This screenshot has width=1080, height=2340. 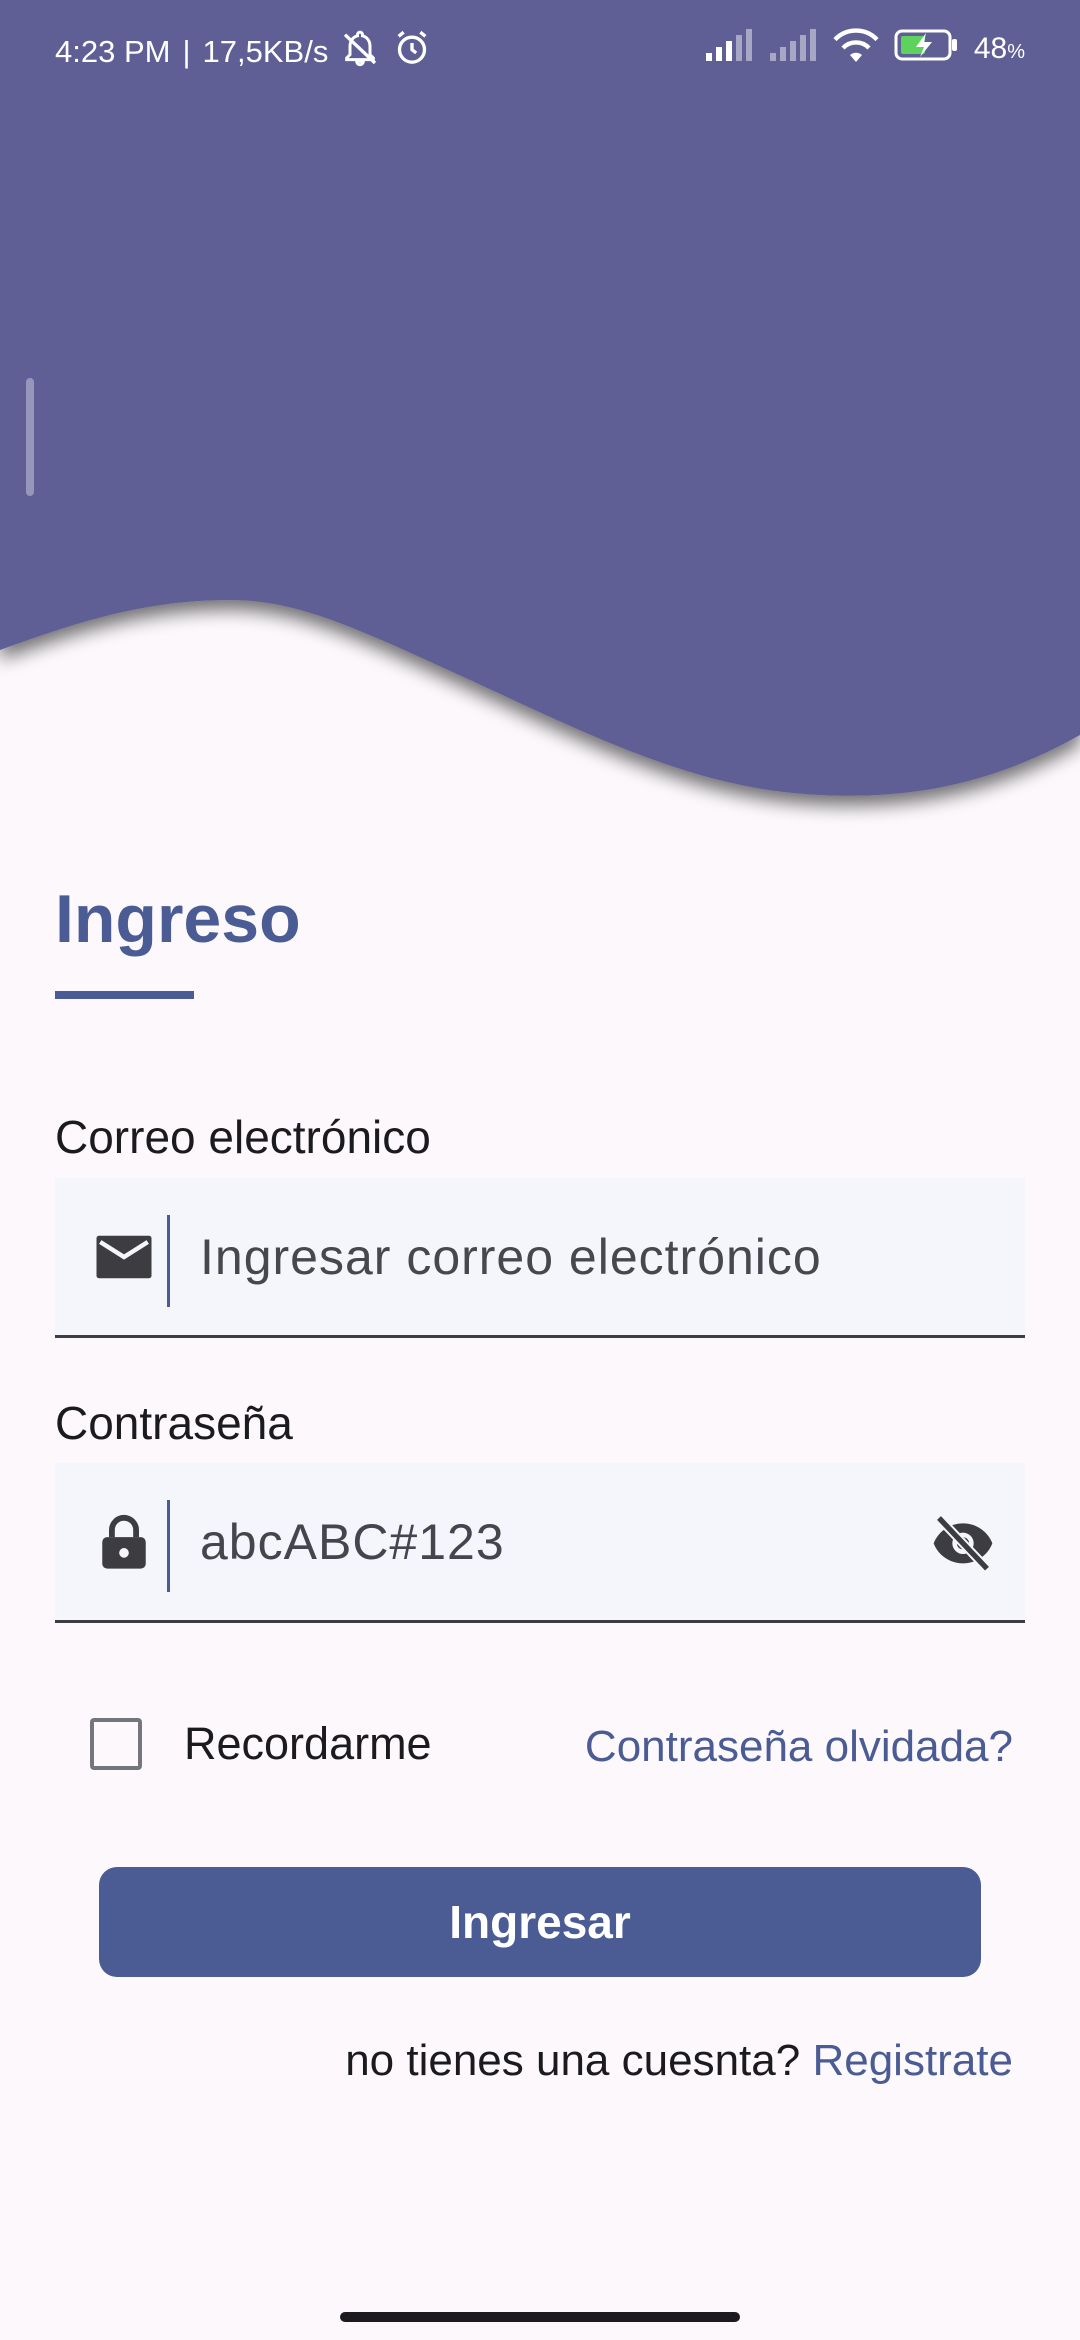 What do you see at coordinates (124, 995) in the screenshot?
I see `title-underline` at bounding box center [124, 995].